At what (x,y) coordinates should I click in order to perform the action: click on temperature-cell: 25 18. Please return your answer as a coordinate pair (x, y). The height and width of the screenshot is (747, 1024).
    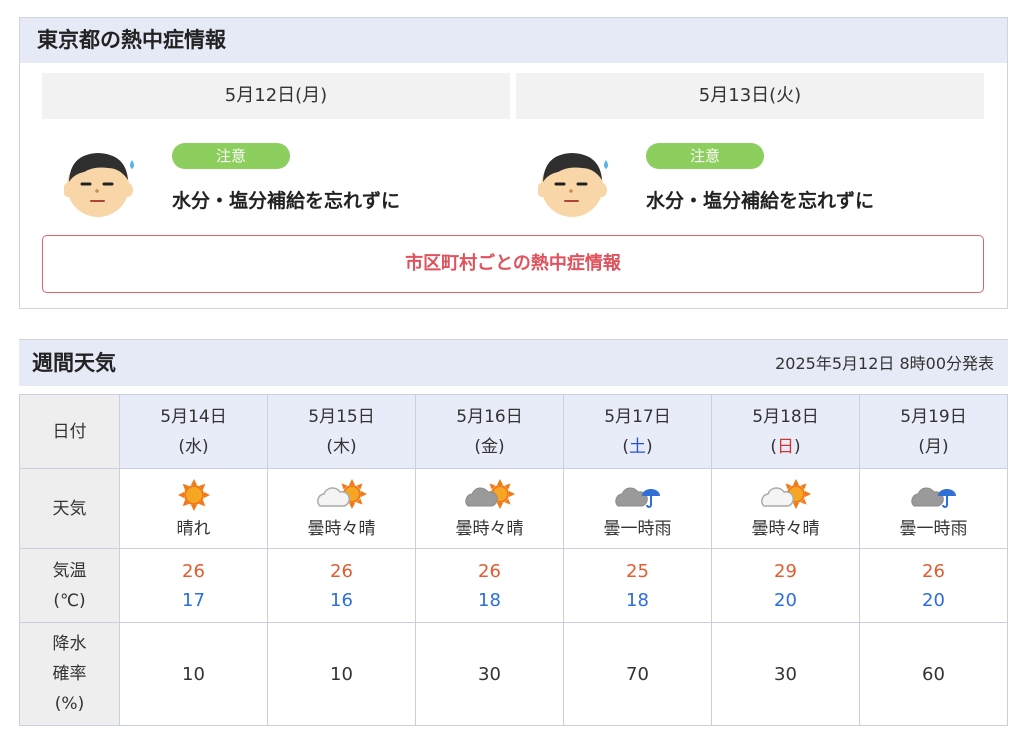
    Looking at the image, I should click on (637, 585).